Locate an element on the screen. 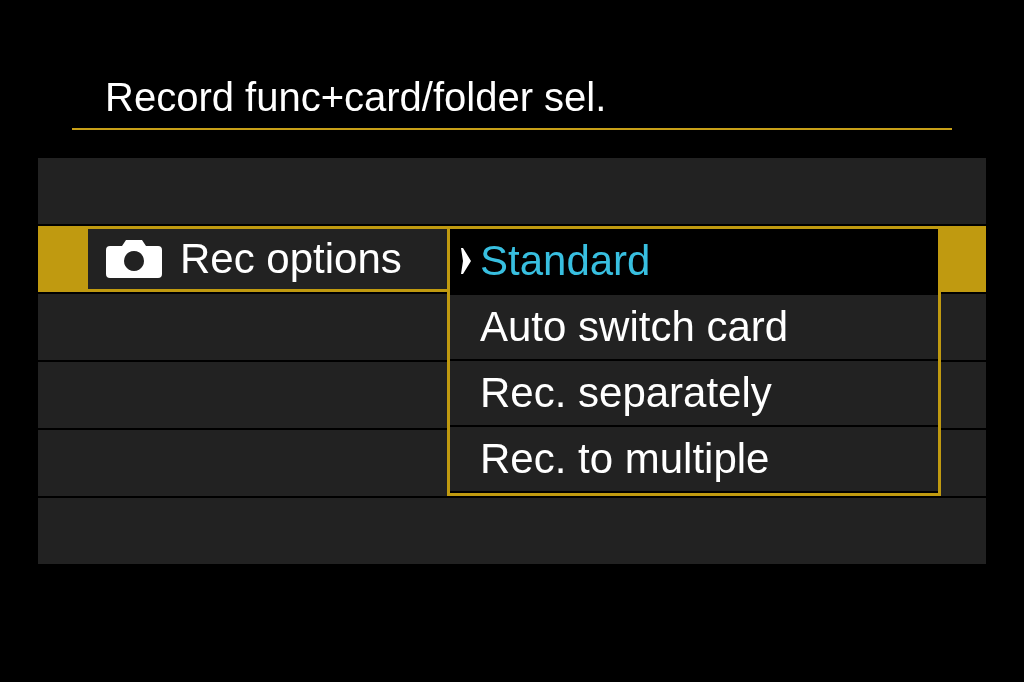  dropdown-option: Rec. separately is located at coordinates (694, 394).